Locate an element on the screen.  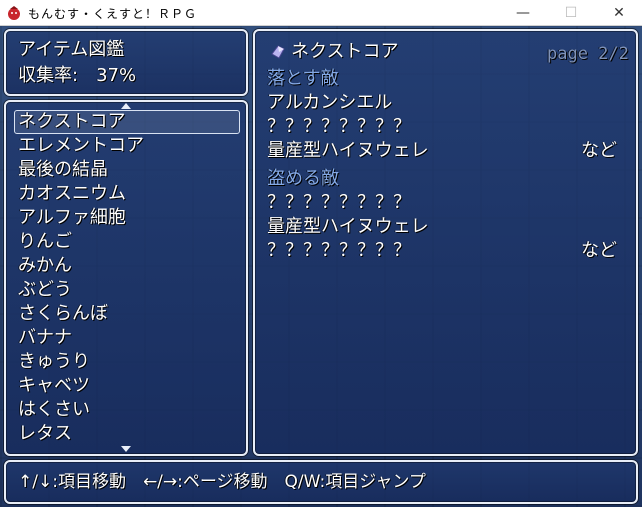
drop-enemy: 量産型ハイヌウェレ is located at coordinates (348, 150).